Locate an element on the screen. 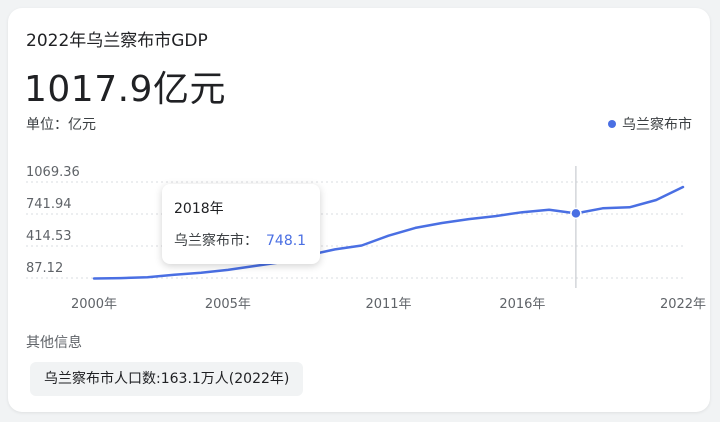 This screenshot has width=720, height=422. x-tick-label: 2016年 is located at coordinates (522, 304).